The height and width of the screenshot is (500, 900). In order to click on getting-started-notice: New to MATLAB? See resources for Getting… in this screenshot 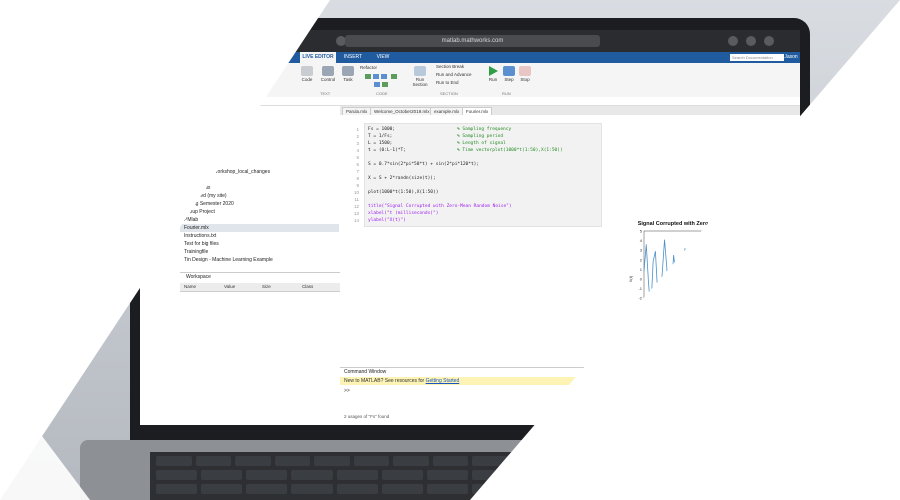, I will do `click(570, 381)`.